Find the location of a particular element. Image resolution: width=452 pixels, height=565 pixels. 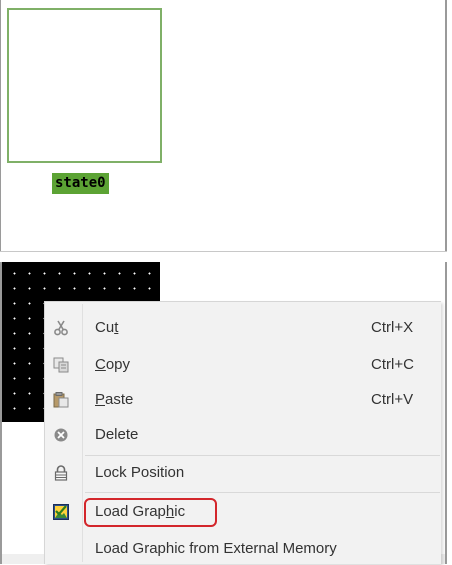

menu-item-copy: Copy Ctrl+C is located at coordinates (243, 365).